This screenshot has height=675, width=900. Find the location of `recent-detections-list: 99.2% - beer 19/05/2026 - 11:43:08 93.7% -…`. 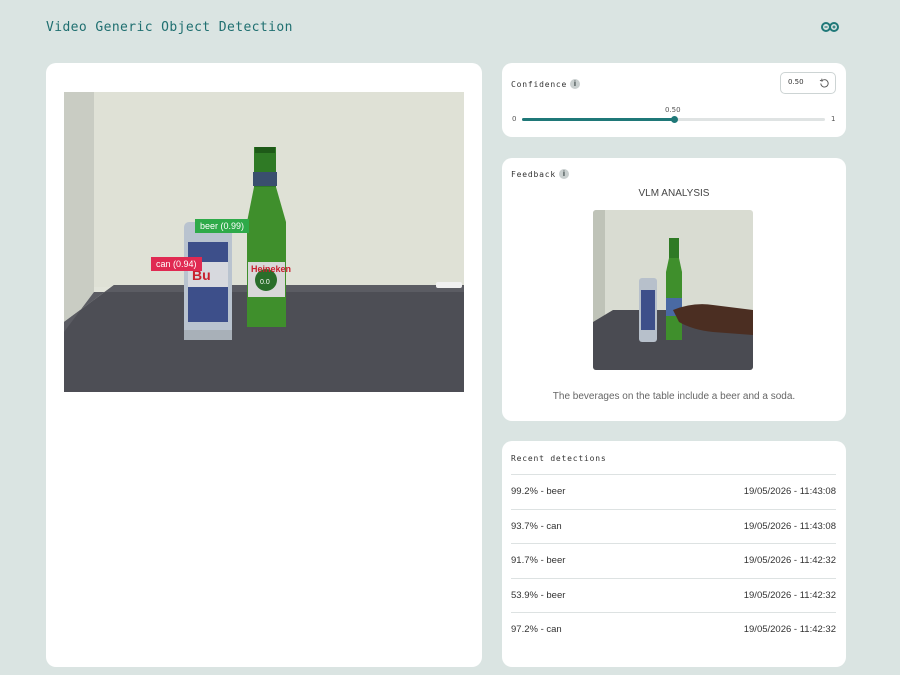

recent-detections-list: 99.2% - beer 19/05/2026 - 11:43:08 93.7% -… is located at coordinates (673, 560).